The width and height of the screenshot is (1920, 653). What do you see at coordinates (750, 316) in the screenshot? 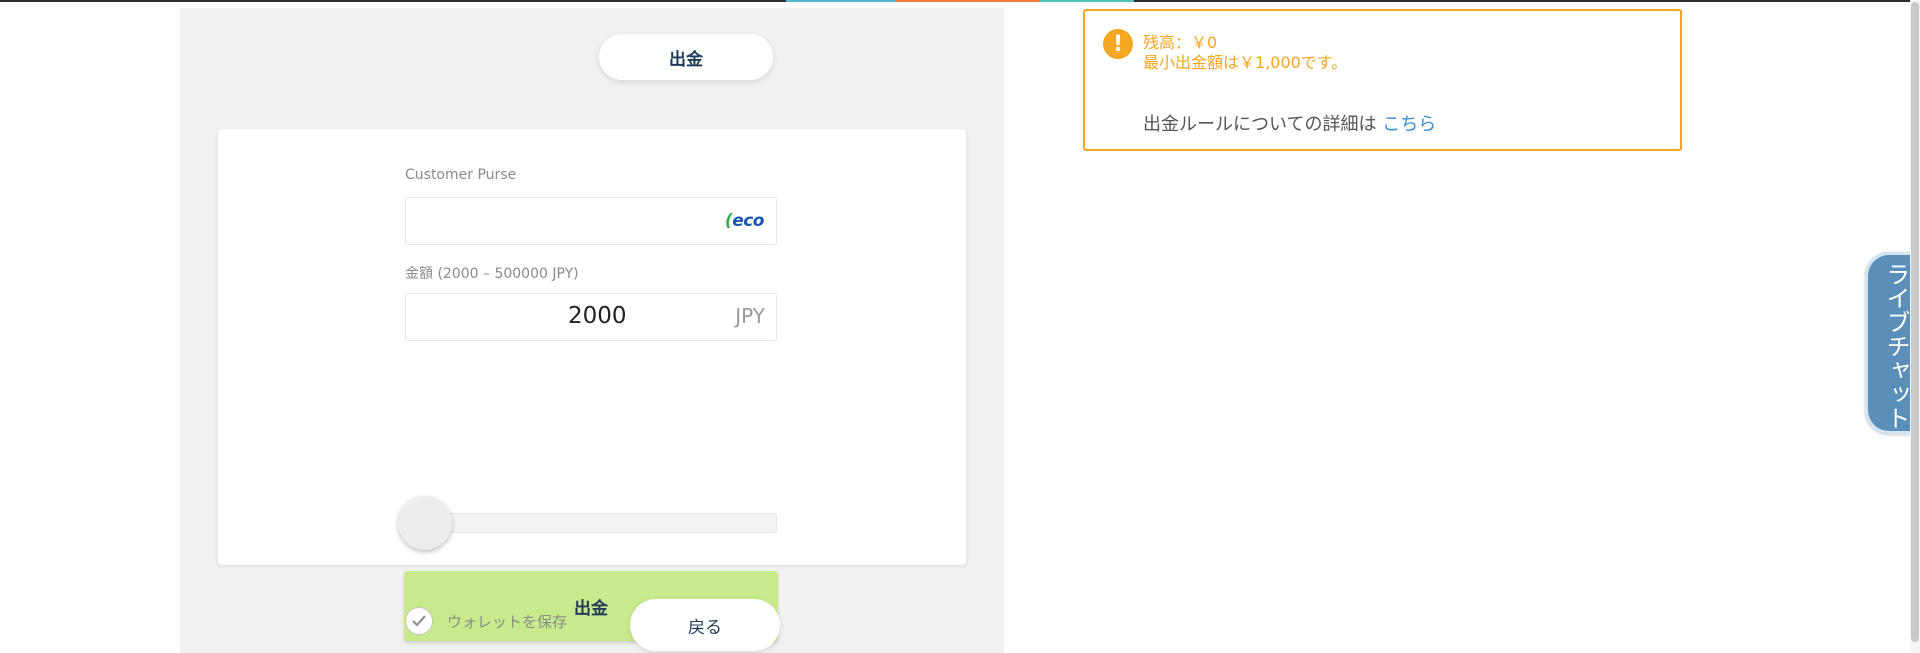
I see `amount-currency: JPY` at bounding box center [750, 316].